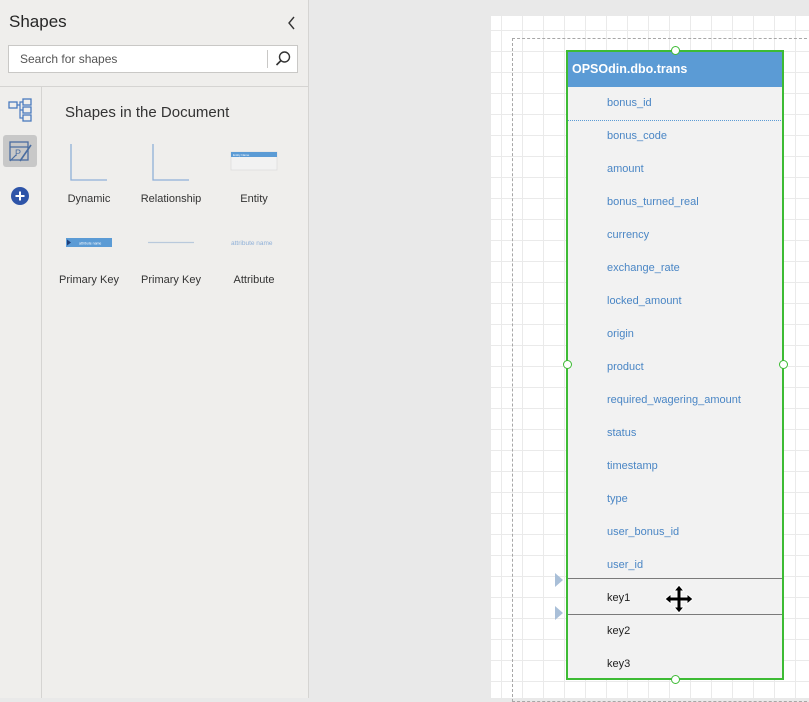  What do you see at coordinates (89, 260) in the screenshot?
I see `stencil-primary-key: attribute name Primary Key` at bounding box center [89, 260].